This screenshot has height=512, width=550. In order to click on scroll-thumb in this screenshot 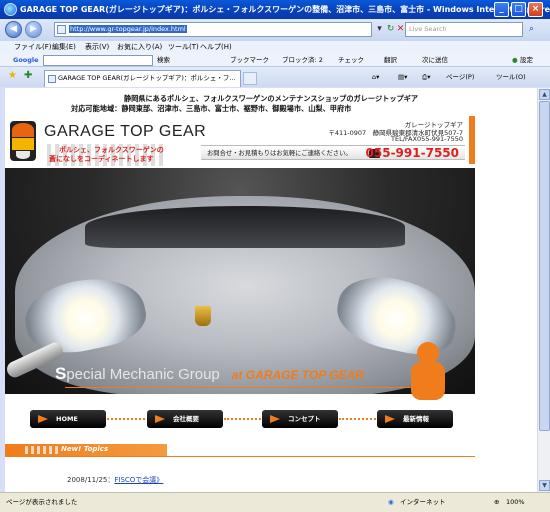, I will do `click(544, 266)`.